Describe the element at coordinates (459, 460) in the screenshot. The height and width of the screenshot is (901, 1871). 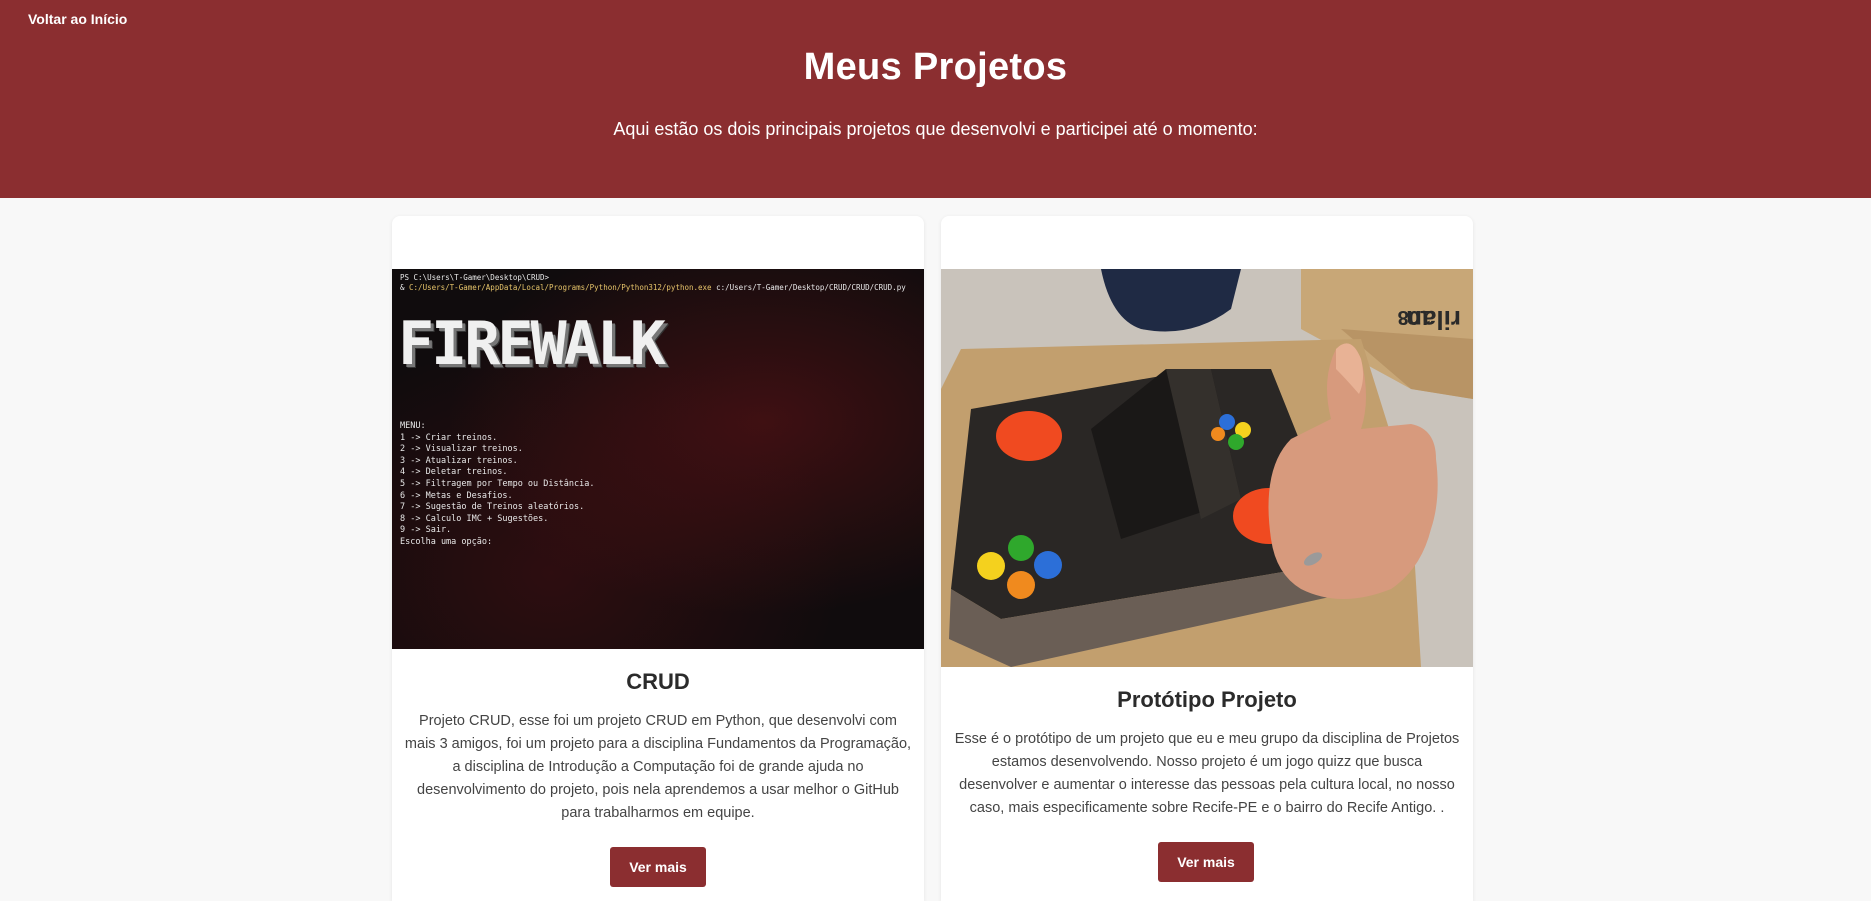
I see `terminal-menu-line: 3 -> Atualizar treinos.` at that location.